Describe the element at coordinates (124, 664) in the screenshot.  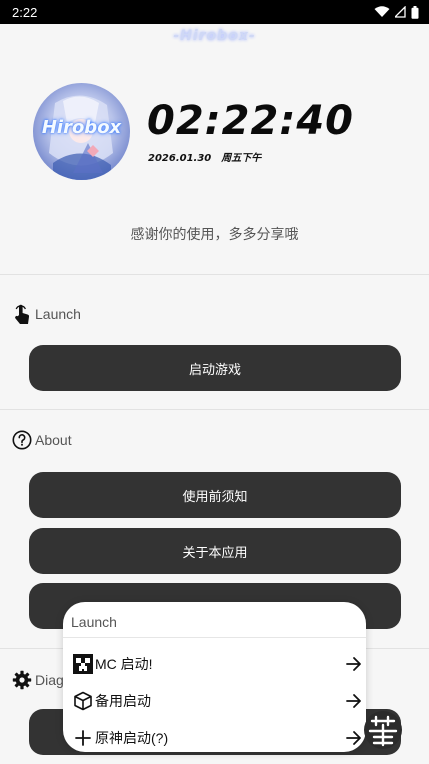
I see `popup-item-label: MC 启动!` at that location.